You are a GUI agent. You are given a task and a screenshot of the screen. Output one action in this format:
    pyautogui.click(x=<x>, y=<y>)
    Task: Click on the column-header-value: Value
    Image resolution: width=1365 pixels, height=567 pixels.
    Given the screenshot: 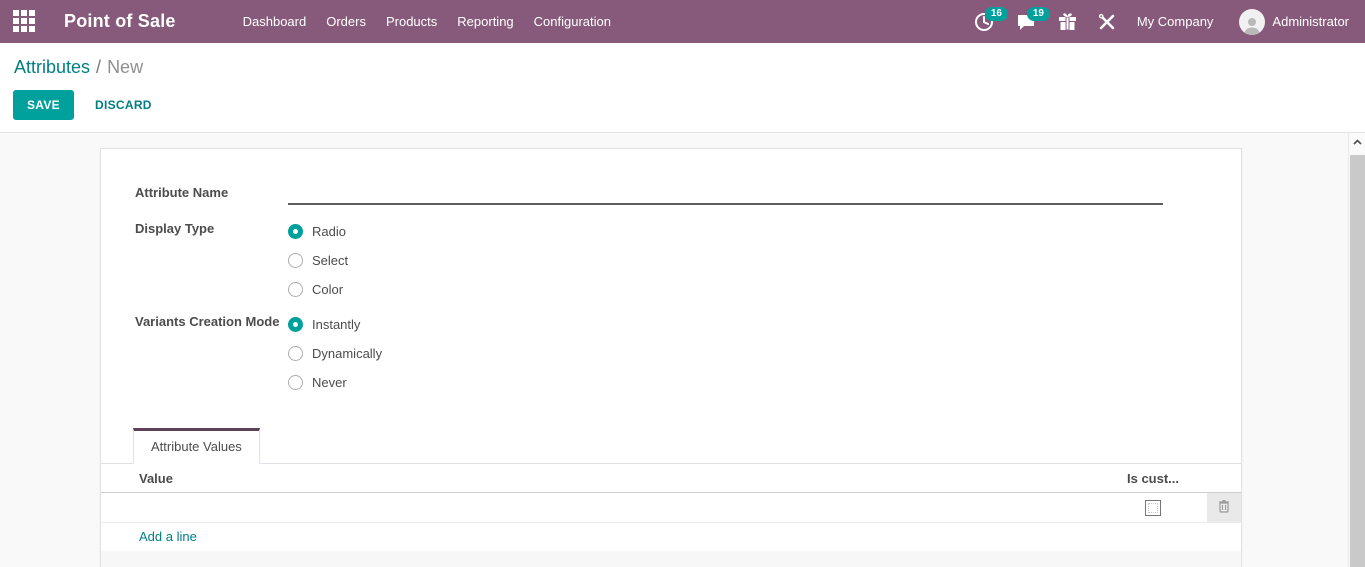 What is the action you would take?
    pyautogui.click(x=600, y=478)
    